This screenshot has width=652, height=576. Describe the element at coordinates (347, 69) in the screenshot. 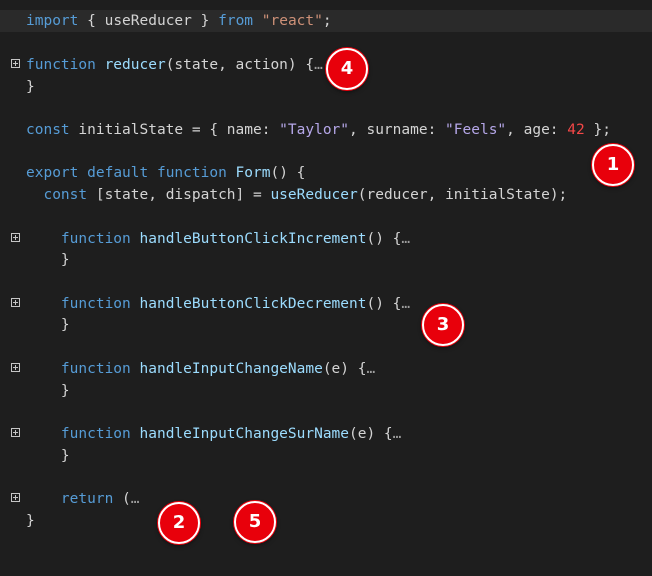

I see `annotation-badge-4: 4` at that location.